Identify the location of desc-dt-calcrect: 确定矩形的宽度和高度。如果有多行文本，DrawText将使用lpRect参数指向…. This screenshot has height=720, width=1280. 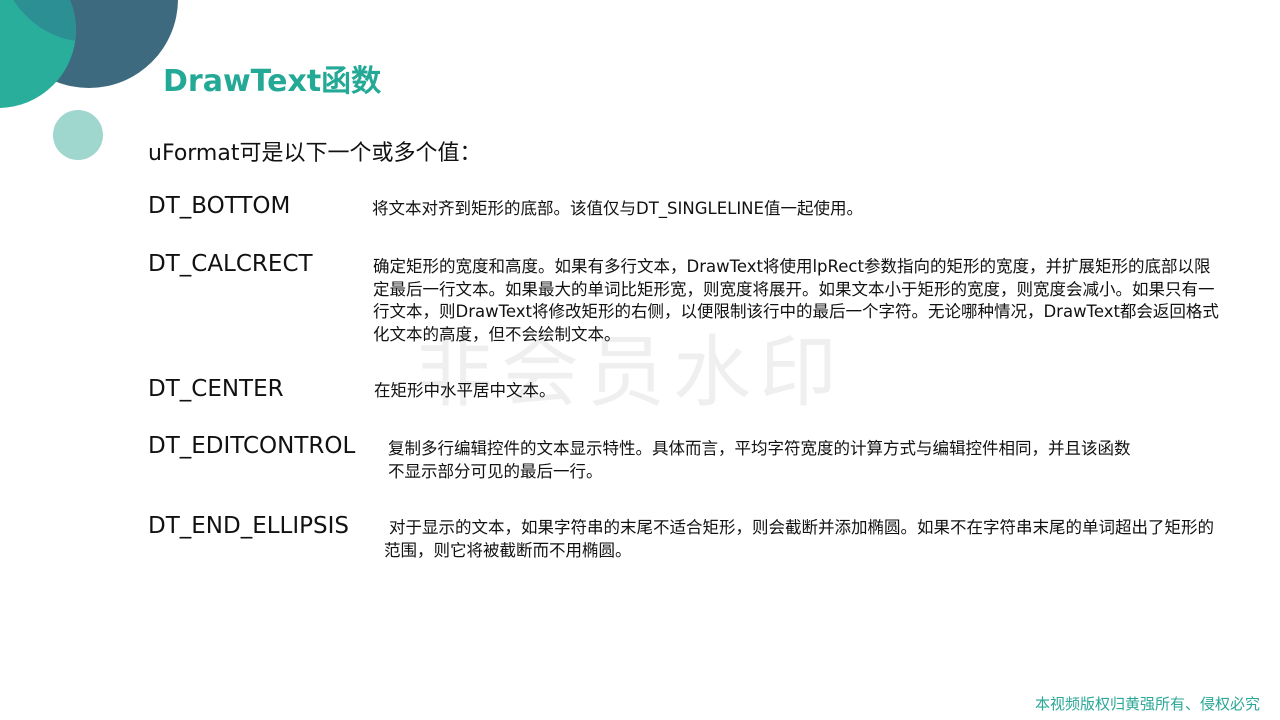
(796, 300).